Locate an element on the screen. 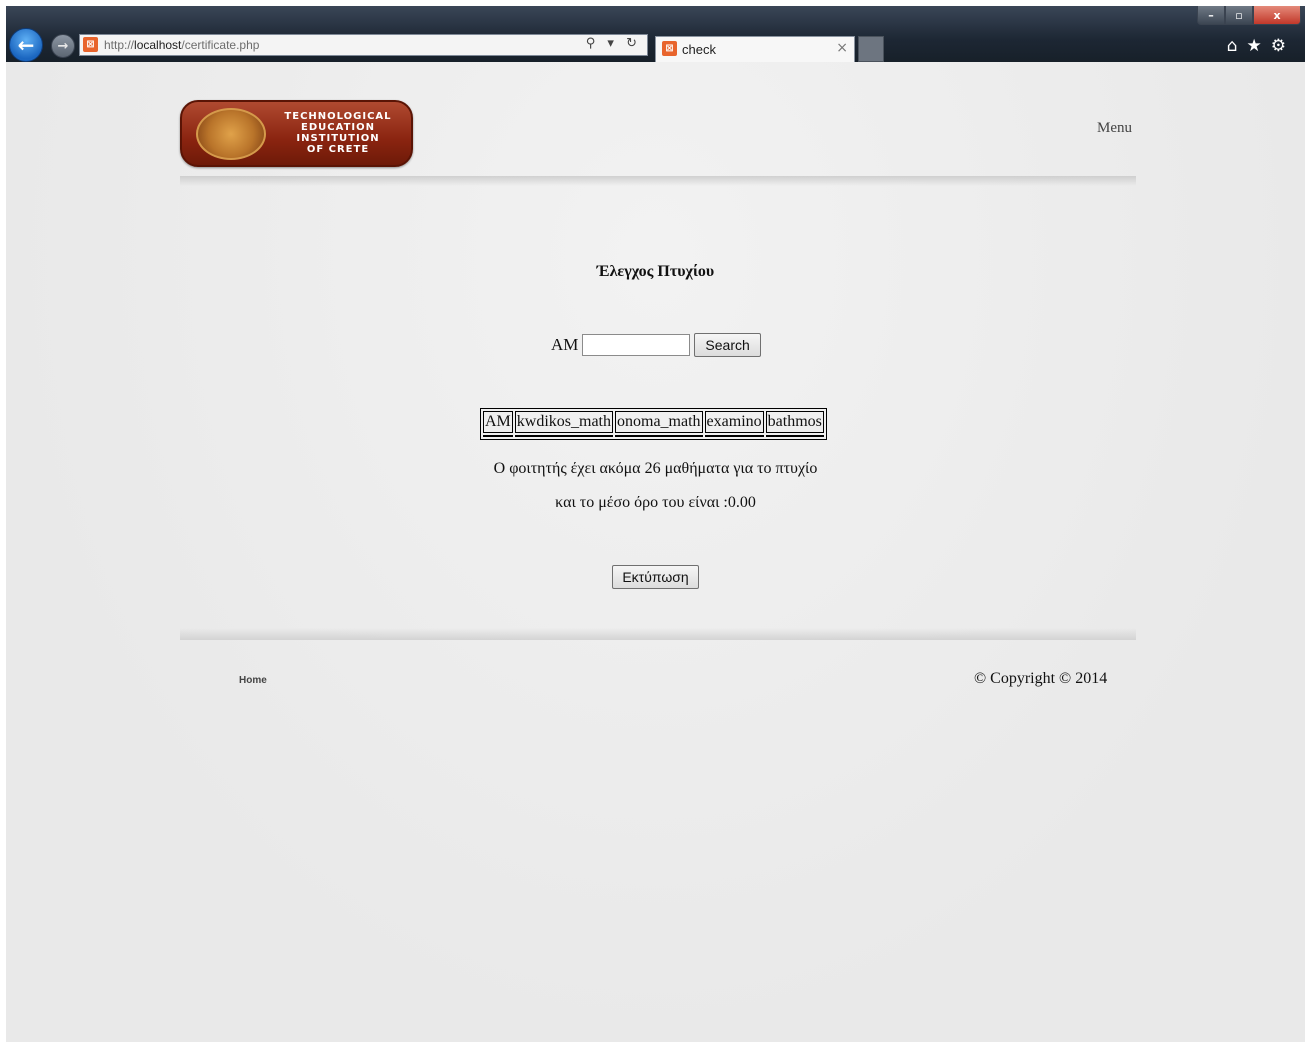 This screenshot has width=1306, height=1043. logo-line: EDUCATION is located at coordinates (338, 127).